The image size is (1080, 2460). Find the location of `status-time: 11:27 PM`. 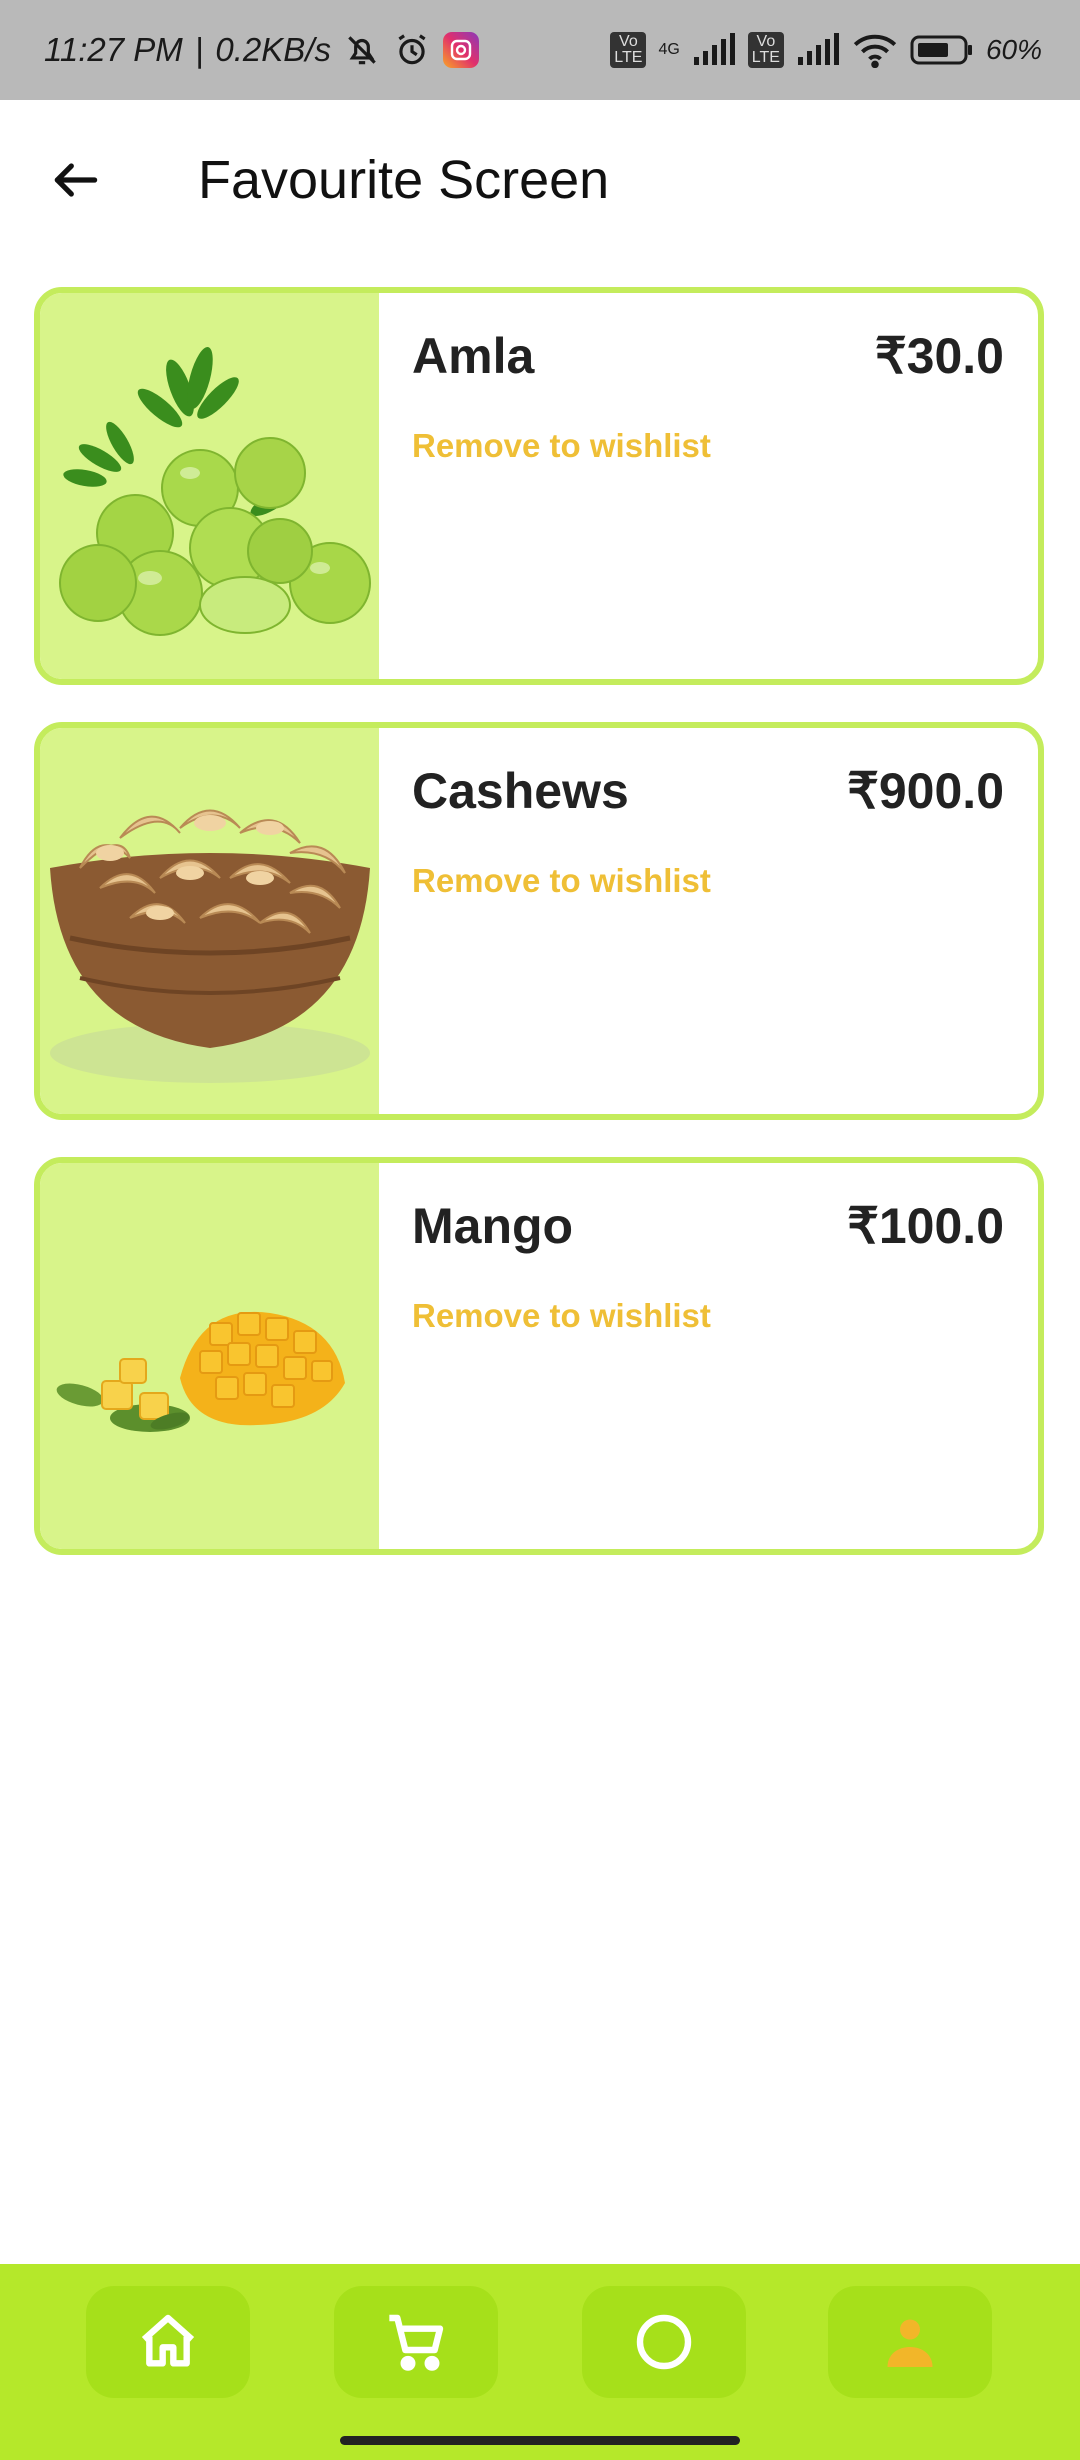

status-time: 11:27 PM is located at coordinates (113, 49).